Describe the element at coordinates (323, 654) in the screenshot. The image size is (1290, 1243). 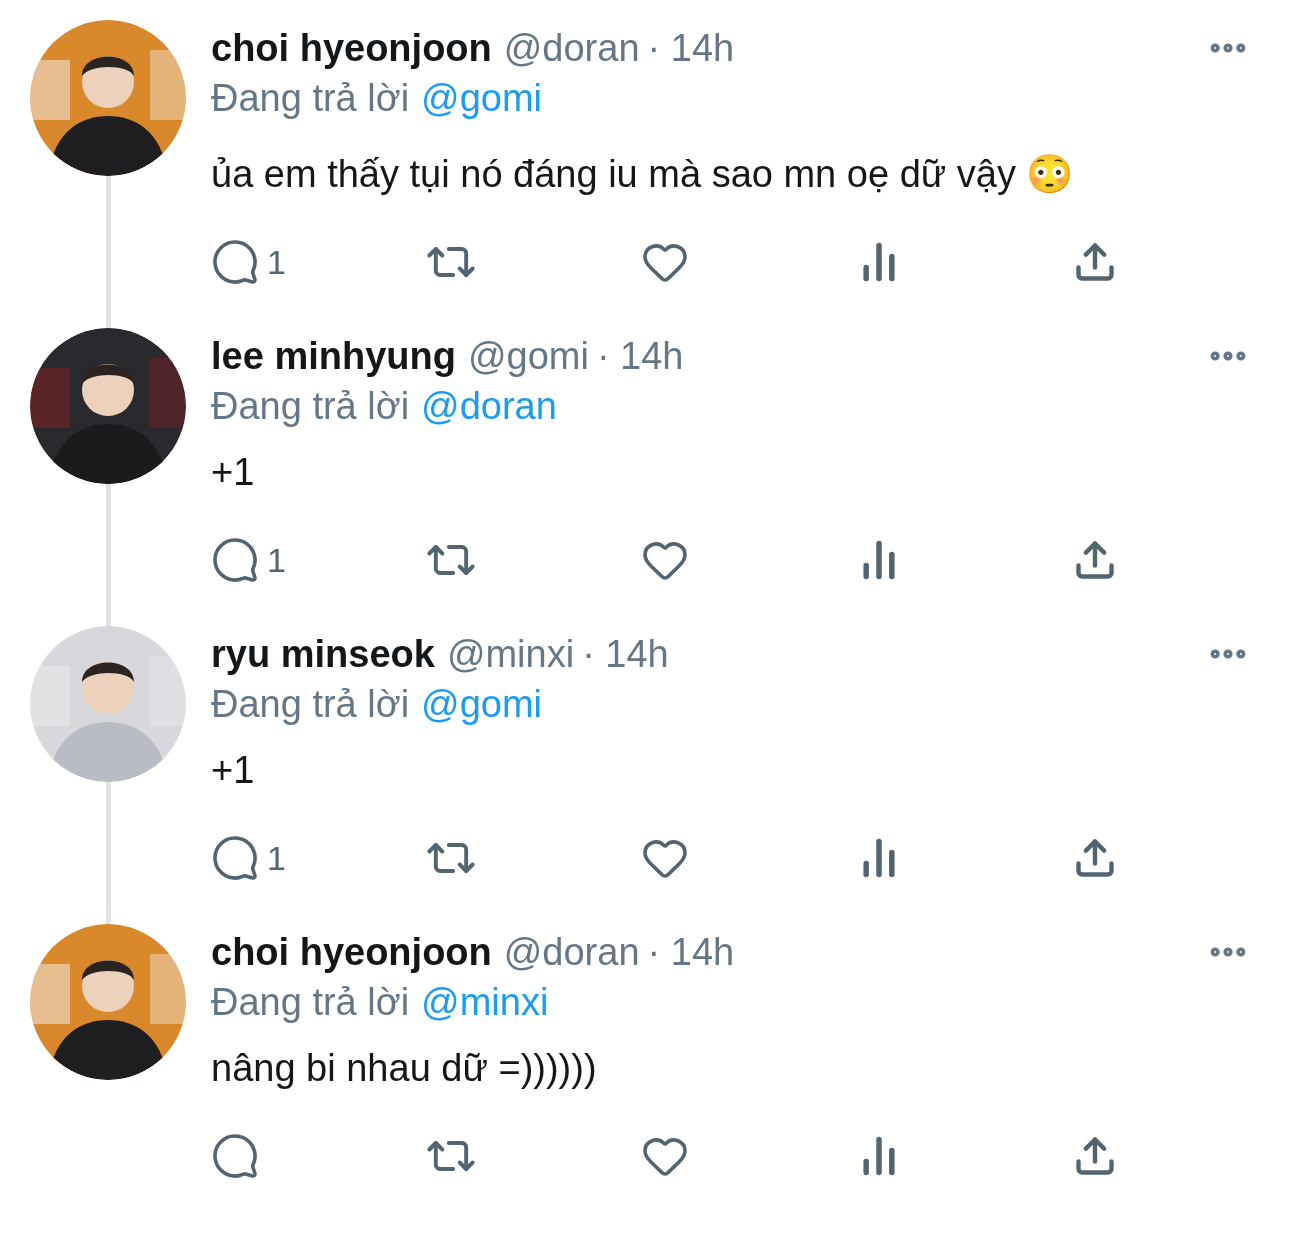
I see `user-name: ryu minseok` at that location.